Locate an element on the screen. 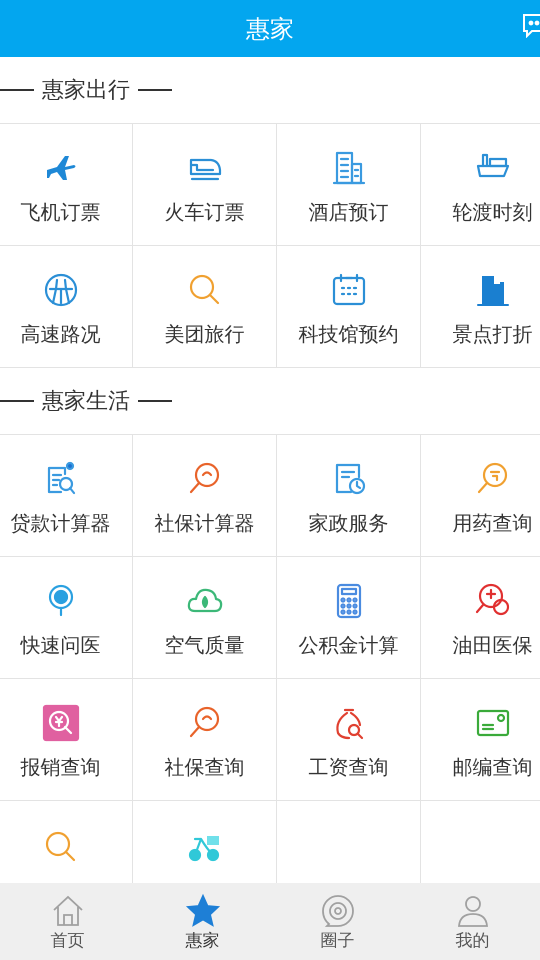 This screenshot has height=960, width=540. nav-tab: 圈子 is located at coordinates (337, 921).